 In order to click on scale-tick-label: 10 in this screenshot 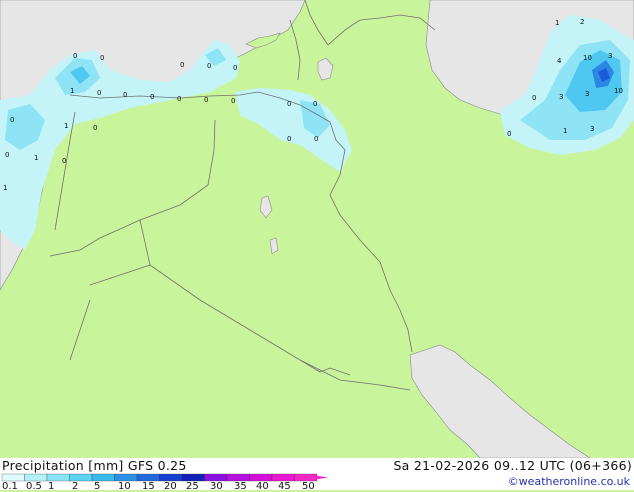, I will do `click(124, 486)`.